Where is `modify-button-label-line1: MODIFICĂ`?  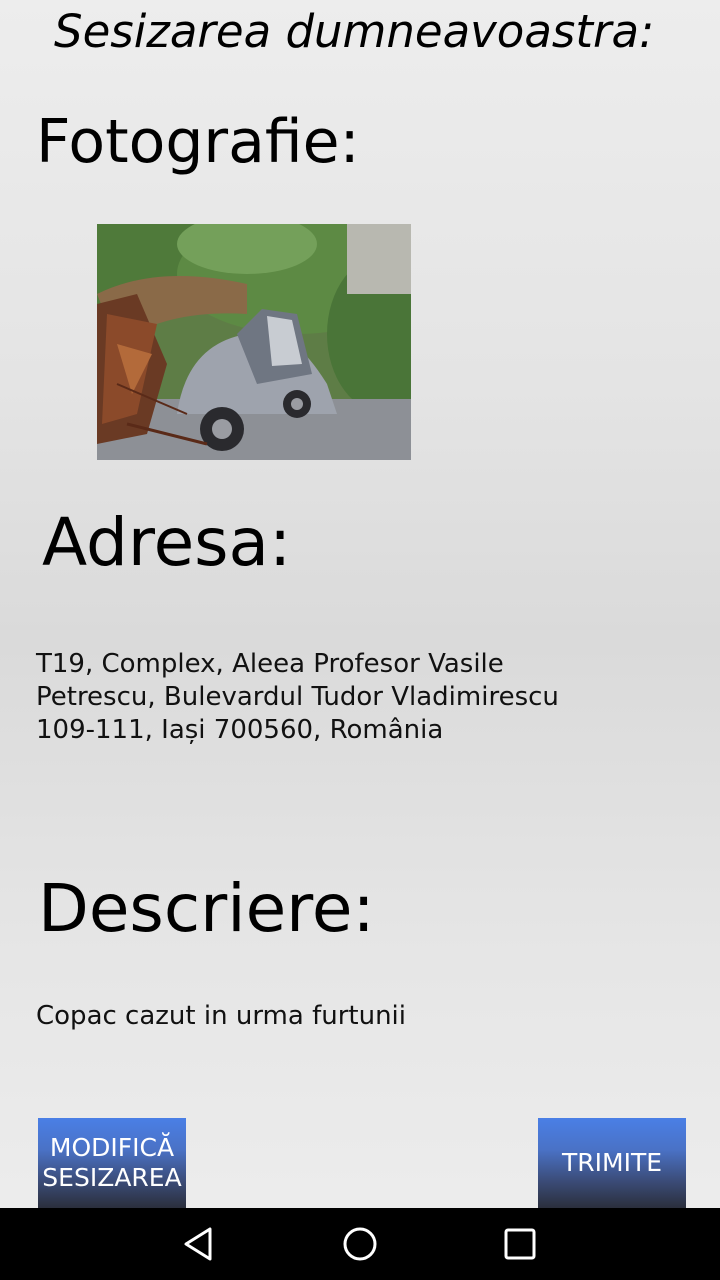
modify-button-label-line1: MODIFICĂ is located at coordinates (112, 1147).